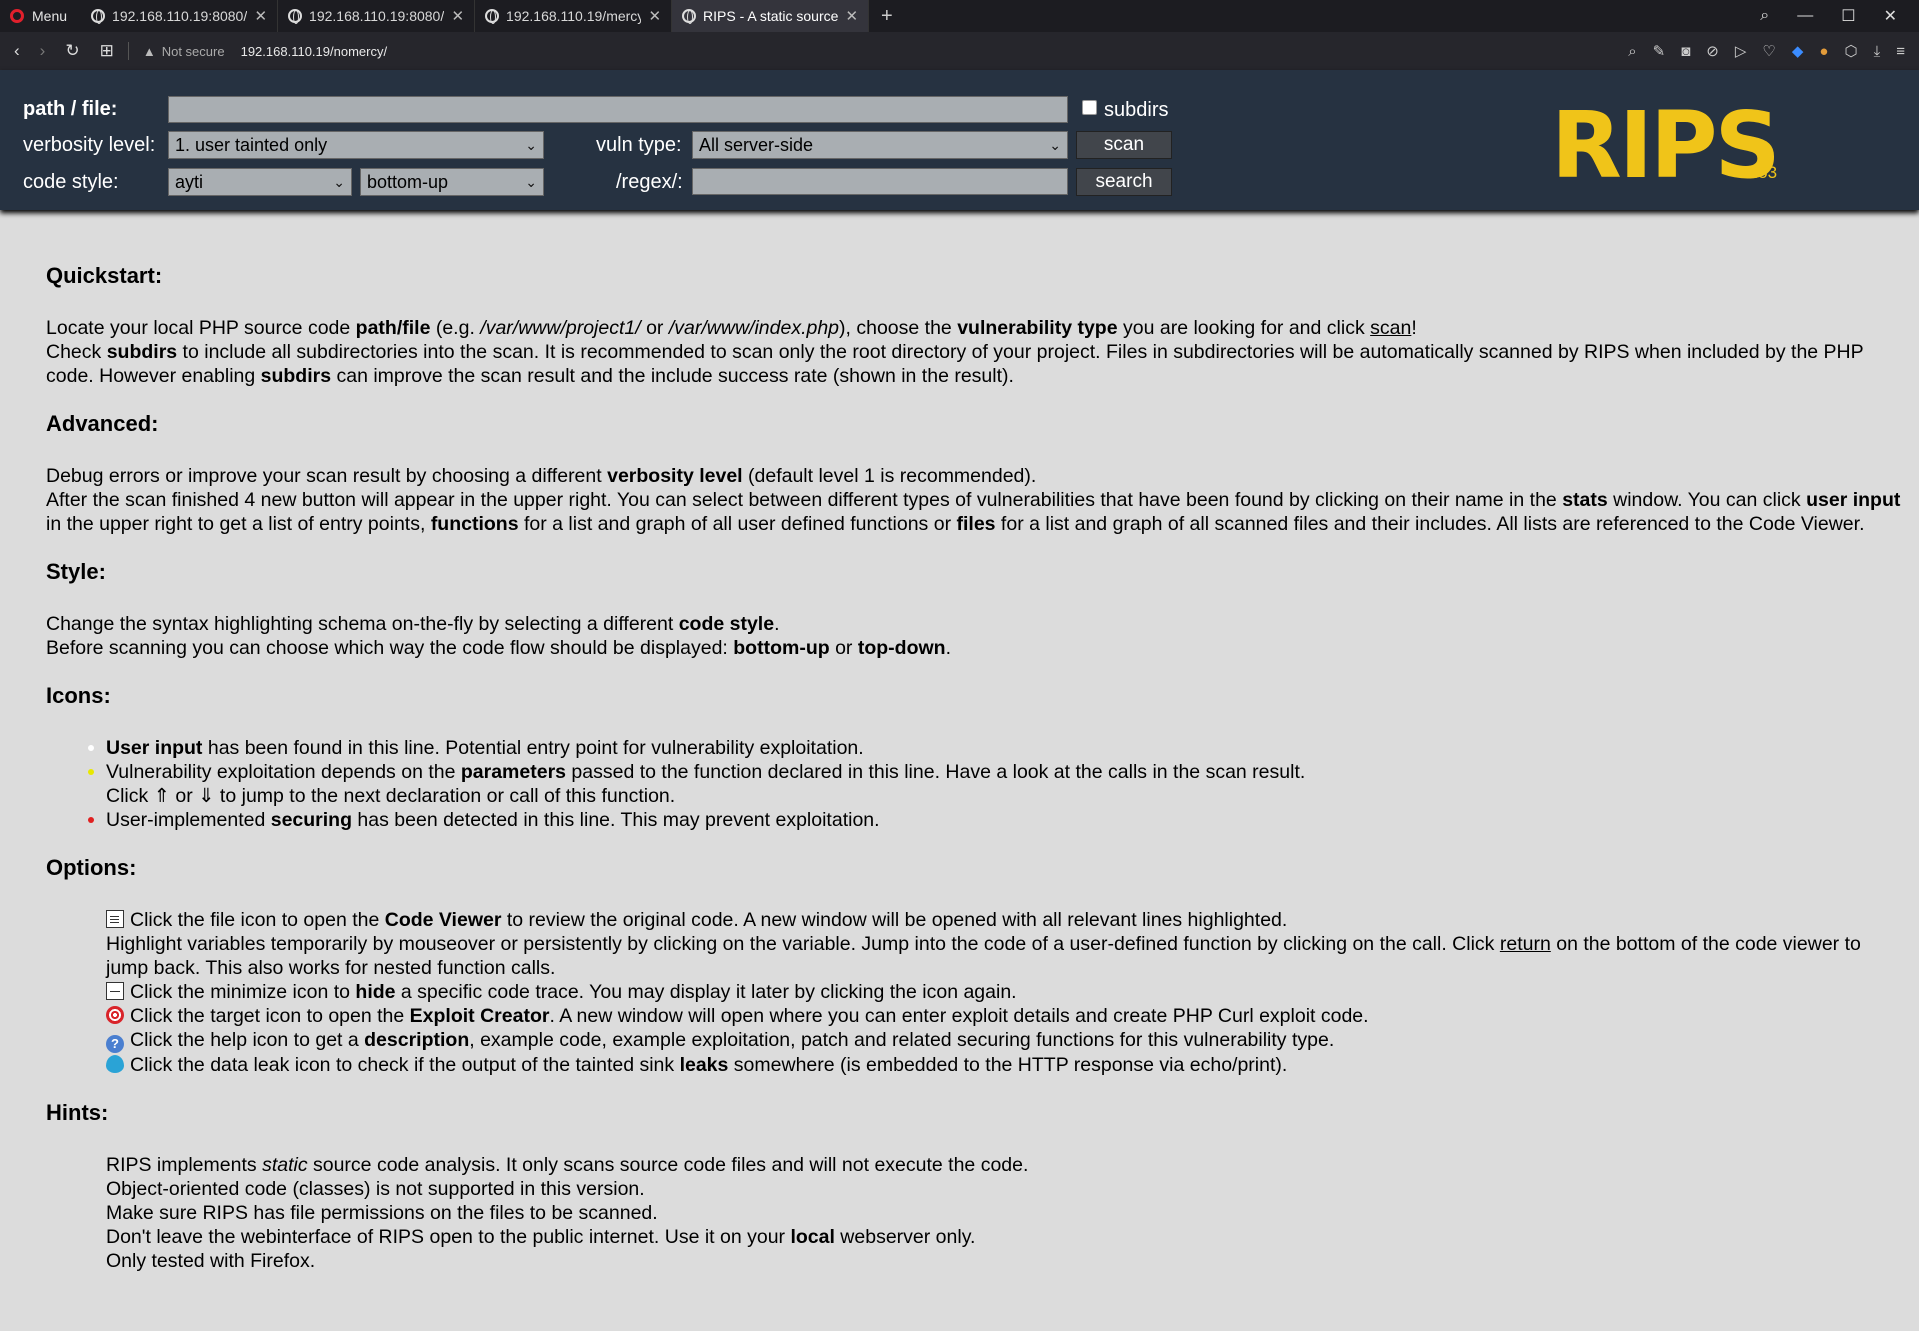 This screenshot has height=1331, width=1919. What do you see at coordinates (1848, 16) in the screenshot?
I see `maximize-window-icon: ☐` at bounding box center [1848, 16].